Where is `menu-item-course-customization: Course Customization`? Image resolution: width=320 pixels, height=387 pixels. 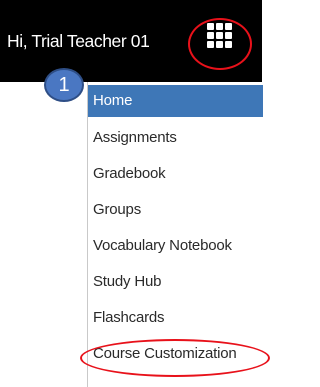
menu-item-course-customization: Course Customization is located at coordinates (175, 354).